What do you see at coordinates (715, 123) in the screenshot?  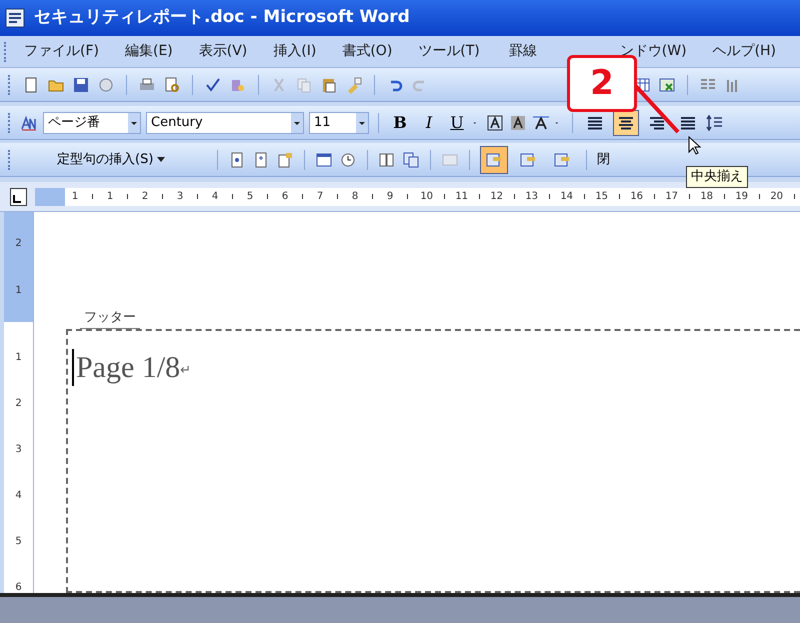 I see `line-spacing-icon` at bounding box center [715, 123].